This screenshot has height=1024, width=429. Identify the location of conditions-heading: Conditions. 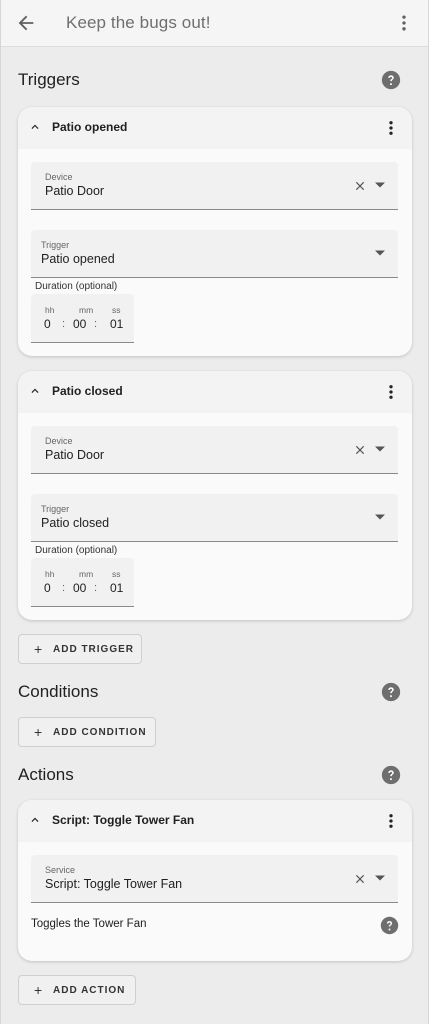
(58, 691).